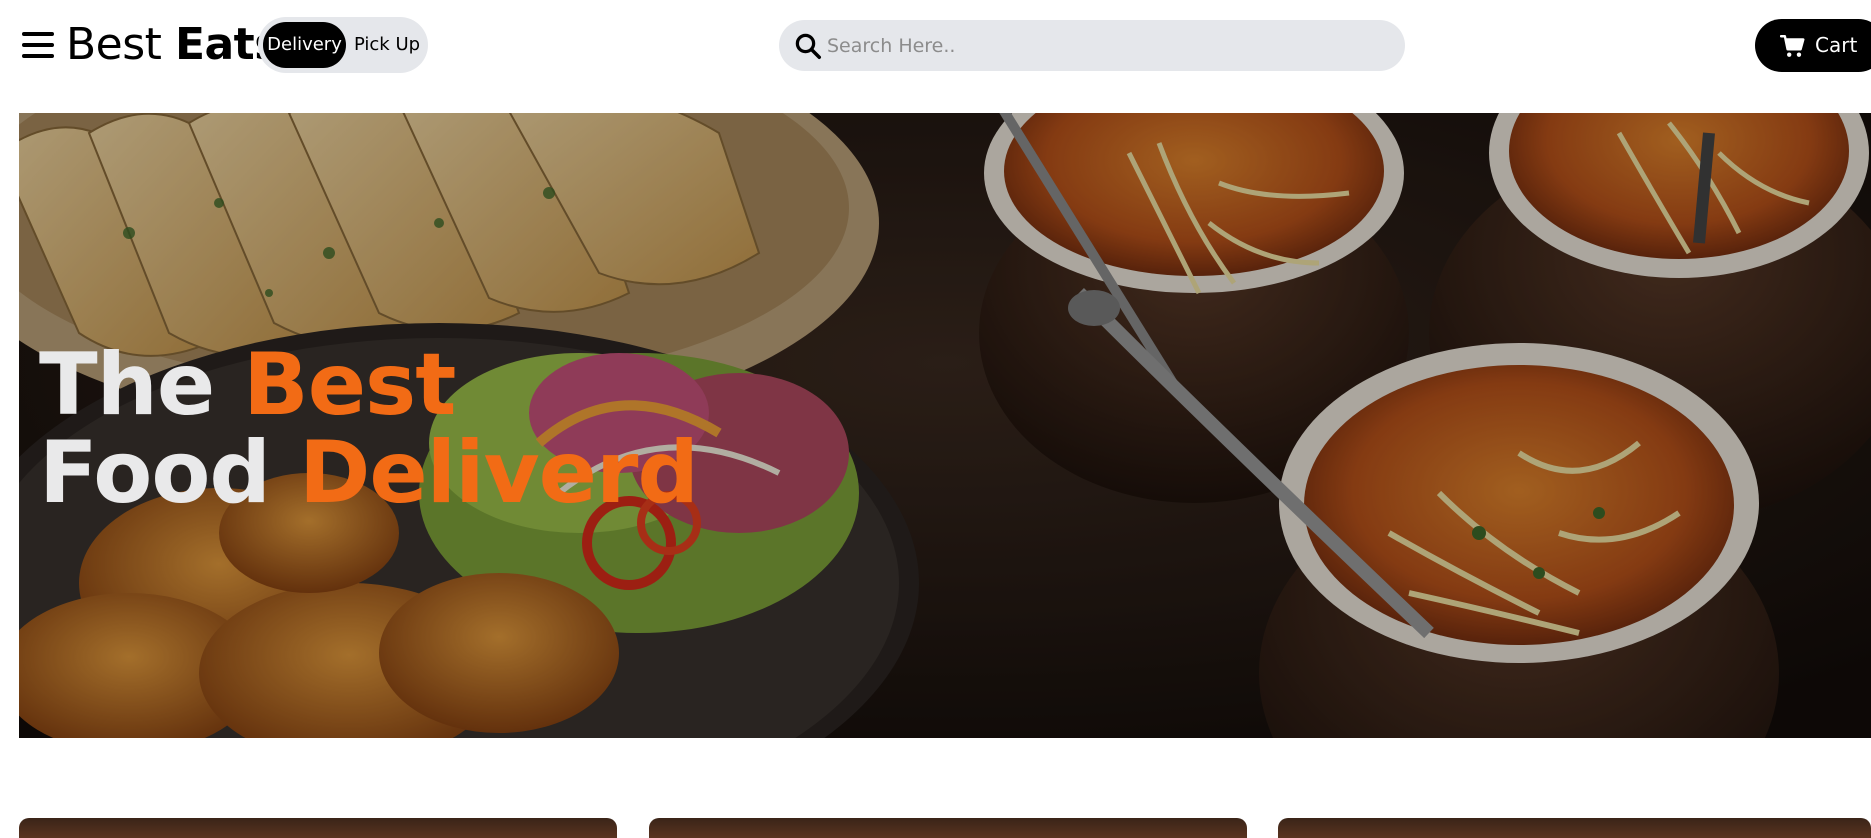  What do you see at coordinates (1813, 45) in the screenshot?
I see `cart-button: Cart` at bounding box center [1813, 45].